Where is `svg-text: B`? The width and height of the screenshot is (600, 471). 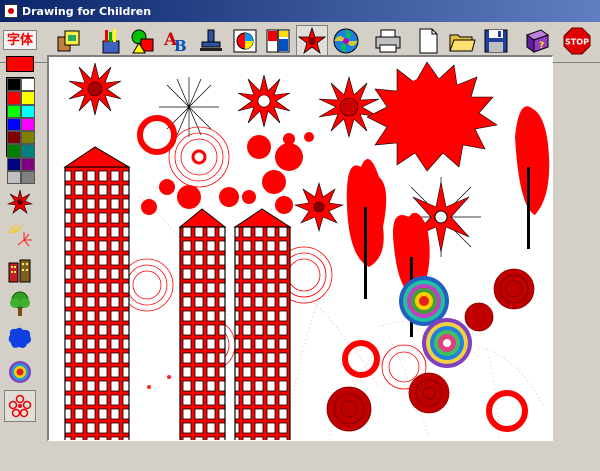
svg-text: B is located at coordinates (180, 46).